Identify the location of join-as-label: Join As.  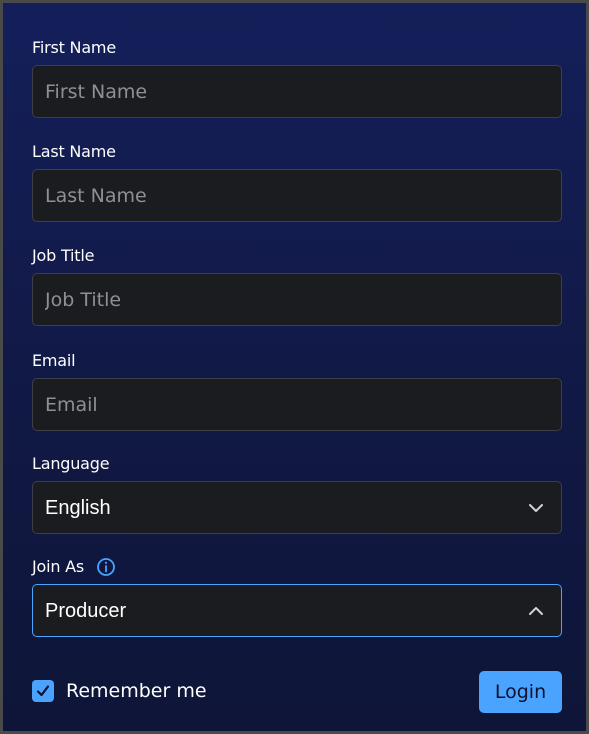
(73, 567).